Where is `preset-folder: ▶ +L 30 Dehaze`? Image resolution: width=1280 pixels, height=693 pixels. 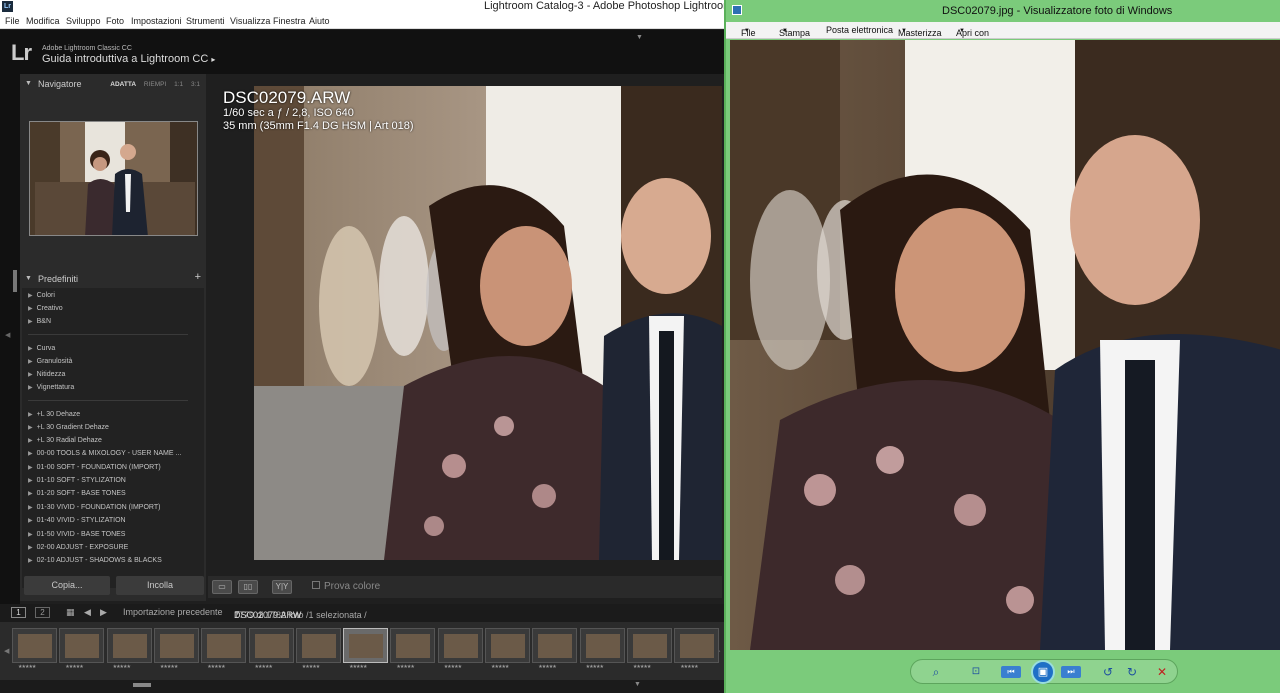
preset-folder: ▶ +L 30 Dehaze is located at coordinates (54, 414).